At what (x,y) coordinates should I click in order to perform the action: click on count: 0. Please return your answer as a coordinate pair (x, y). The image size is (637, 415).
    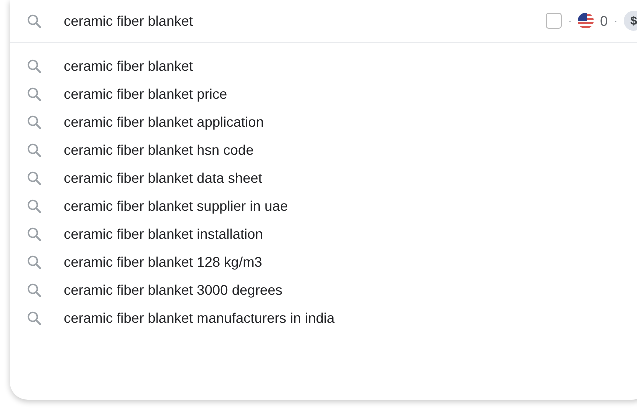
    Looking at the image, I should click on (604, 21).